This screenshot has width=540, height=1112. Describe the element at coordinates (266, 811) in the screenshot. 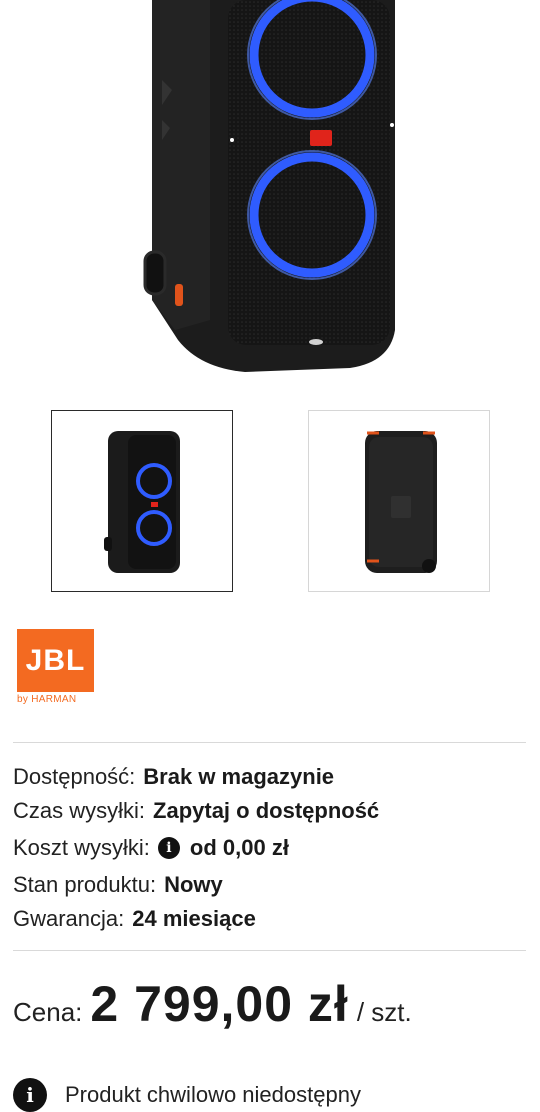

I see `spec-value-link: Zapytaj o dostępność` at that location.